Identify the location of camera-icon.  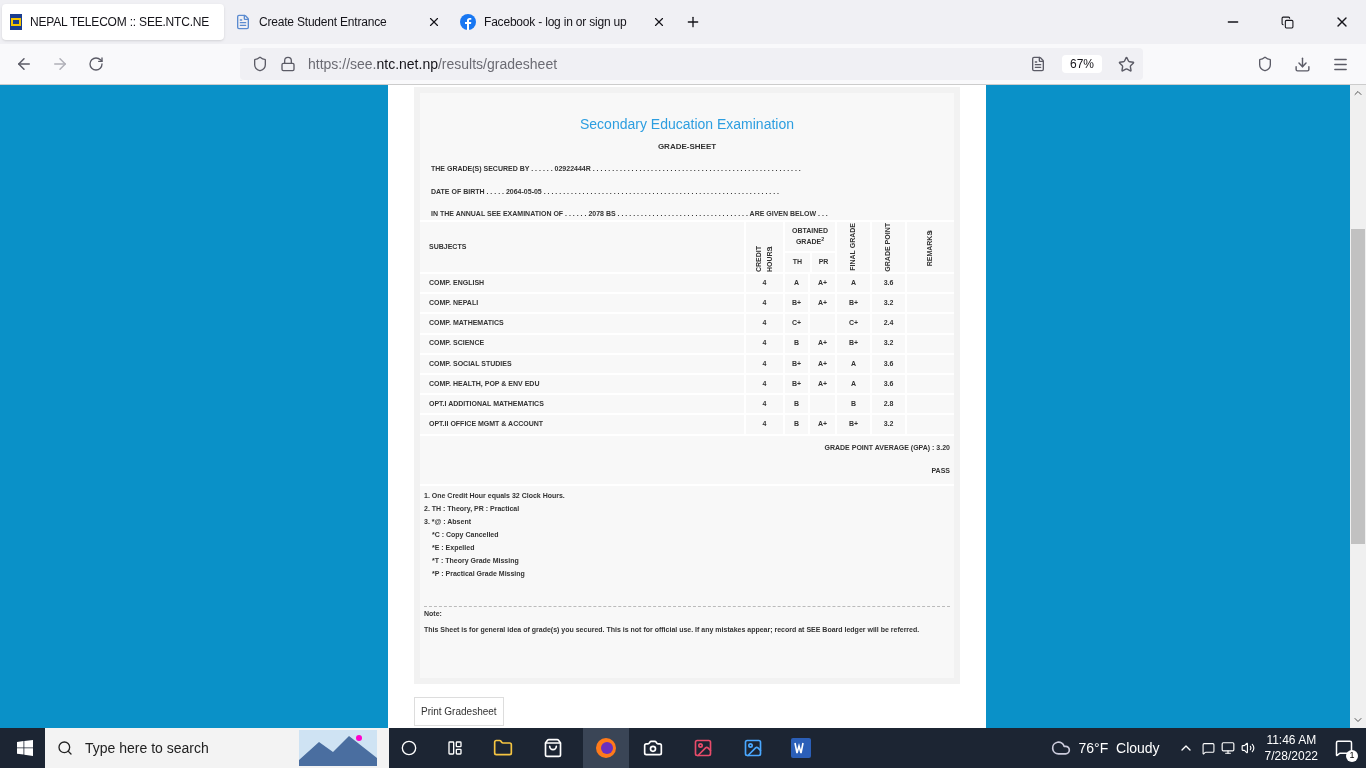
(653, 748).